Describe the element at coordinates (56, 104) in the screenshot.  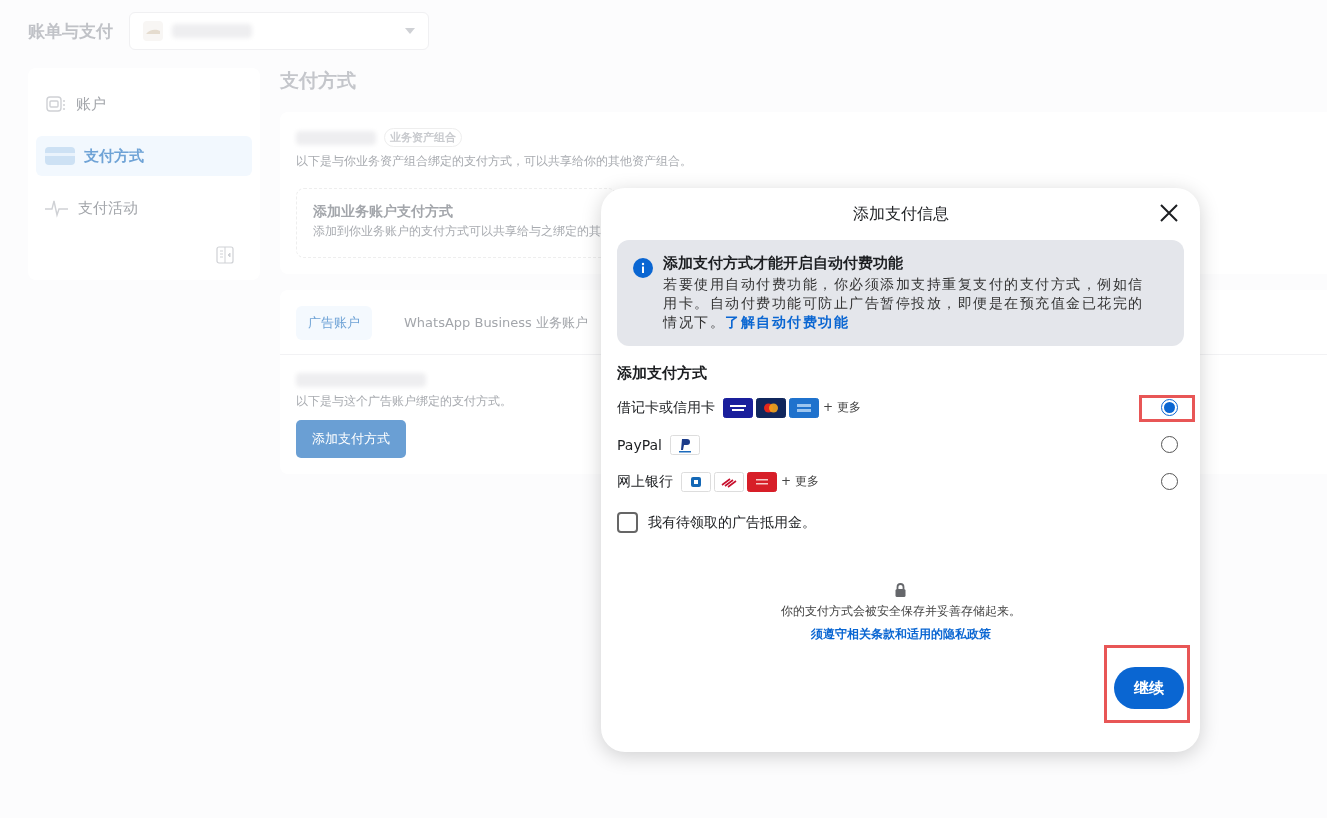
I see `wallet-icon` at that location.